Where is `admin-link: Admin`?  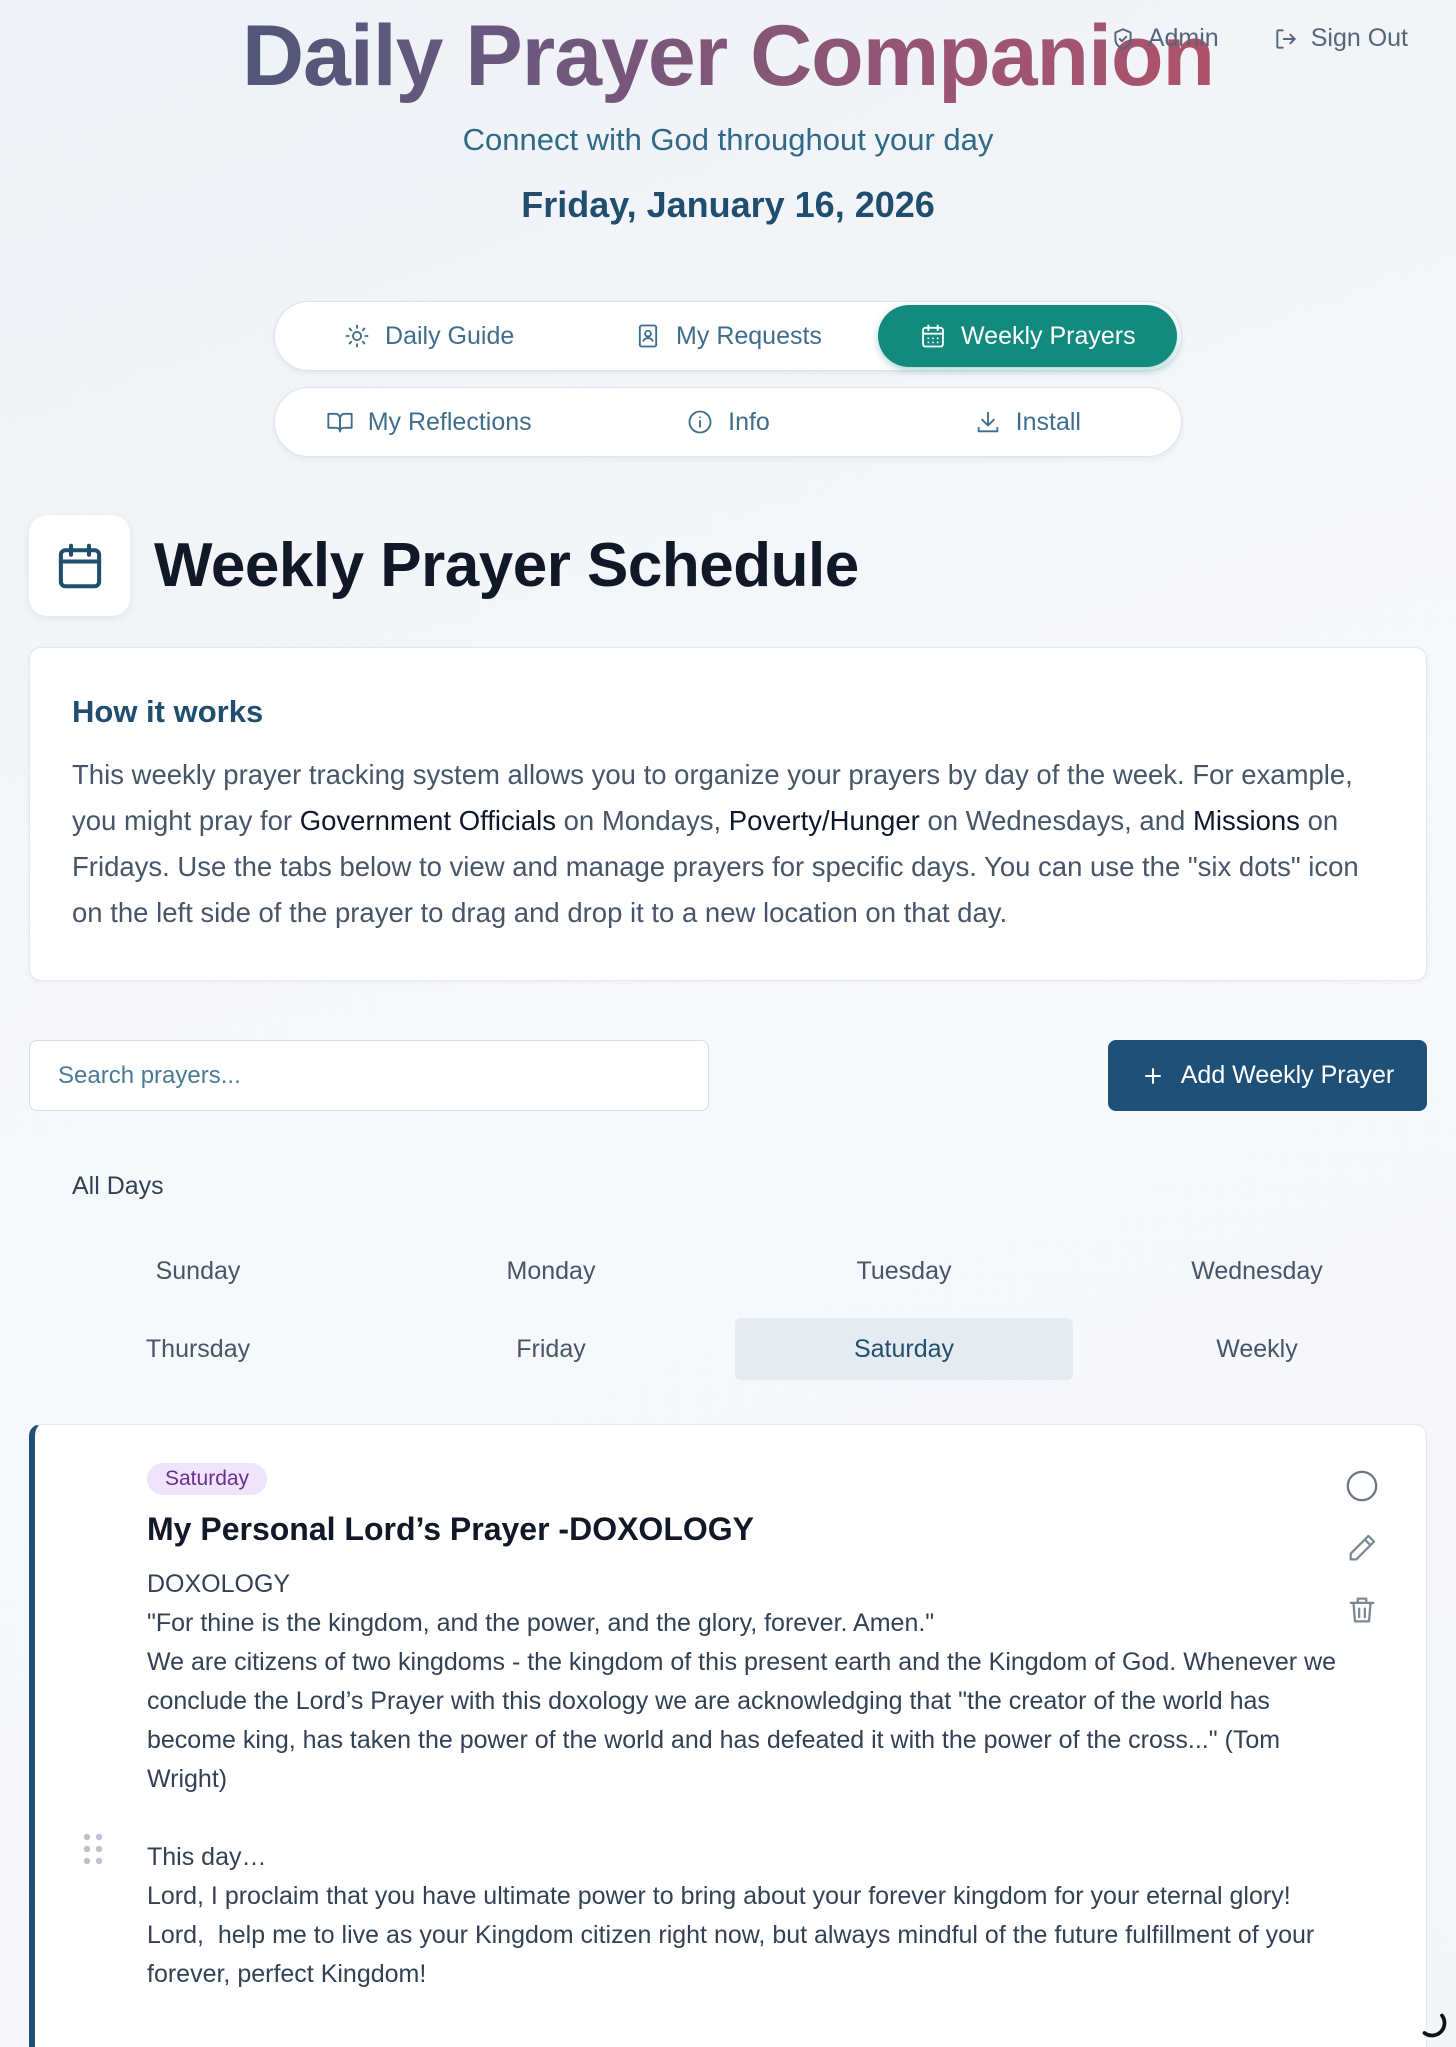 admin-link: Admin is located at coordinates (1164, 38).